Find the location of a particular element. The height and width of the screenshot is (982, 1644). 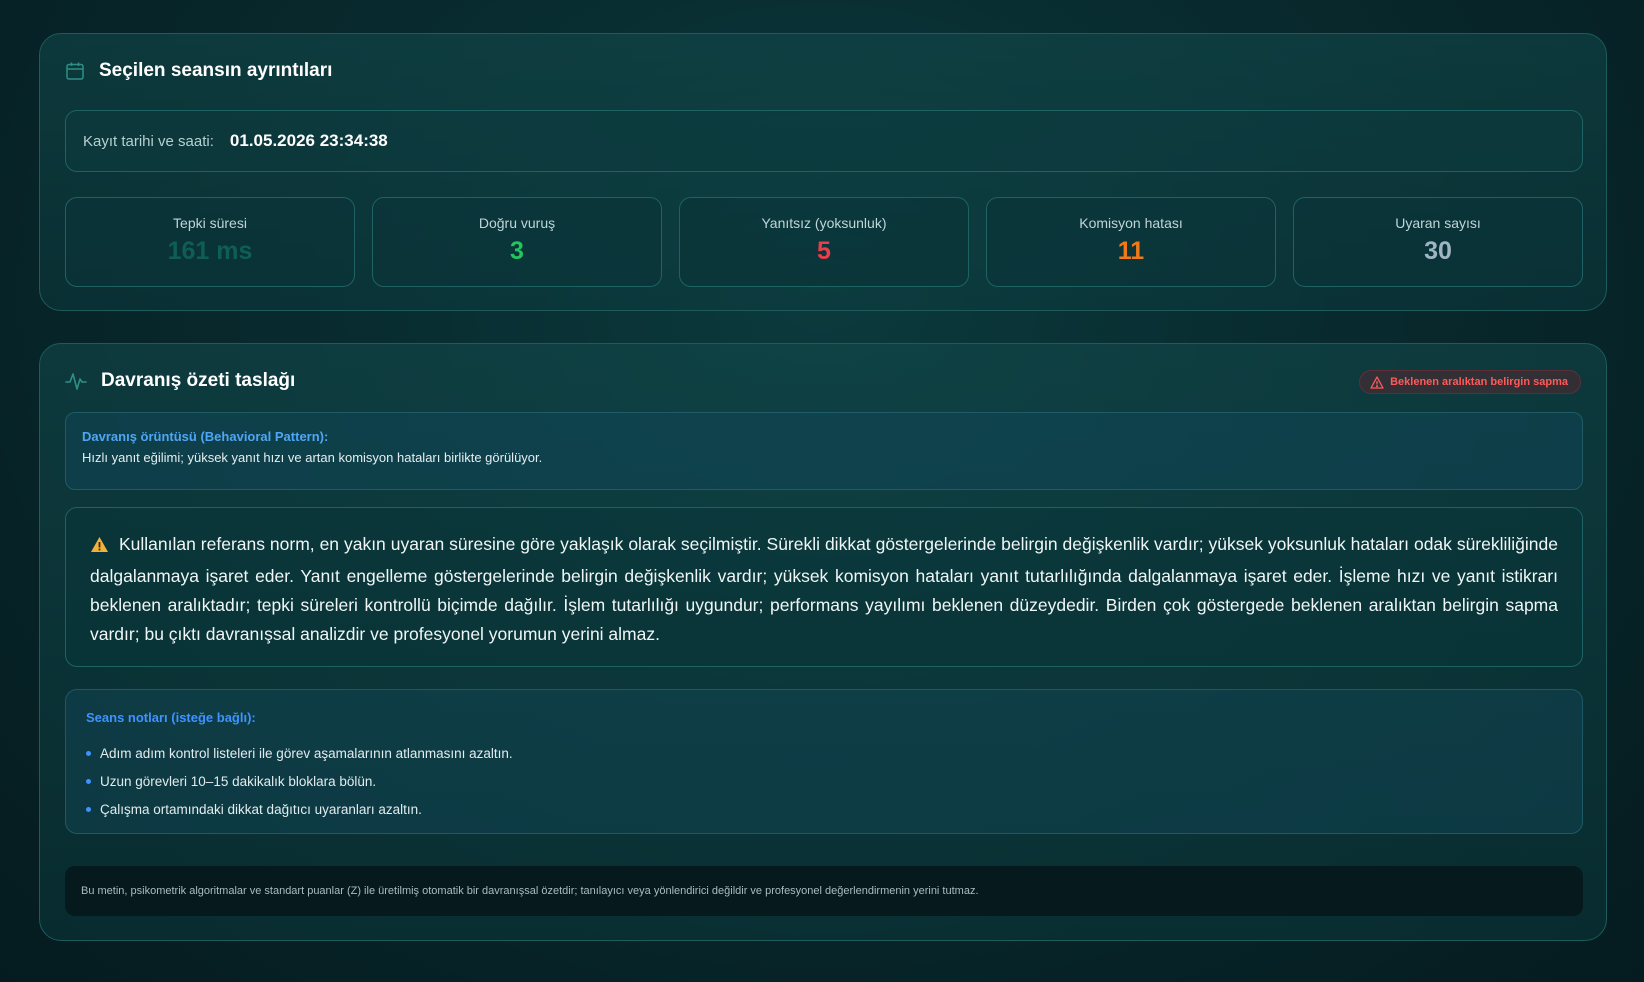

stat-value: 161 ms is located at coordinates (210, 251).